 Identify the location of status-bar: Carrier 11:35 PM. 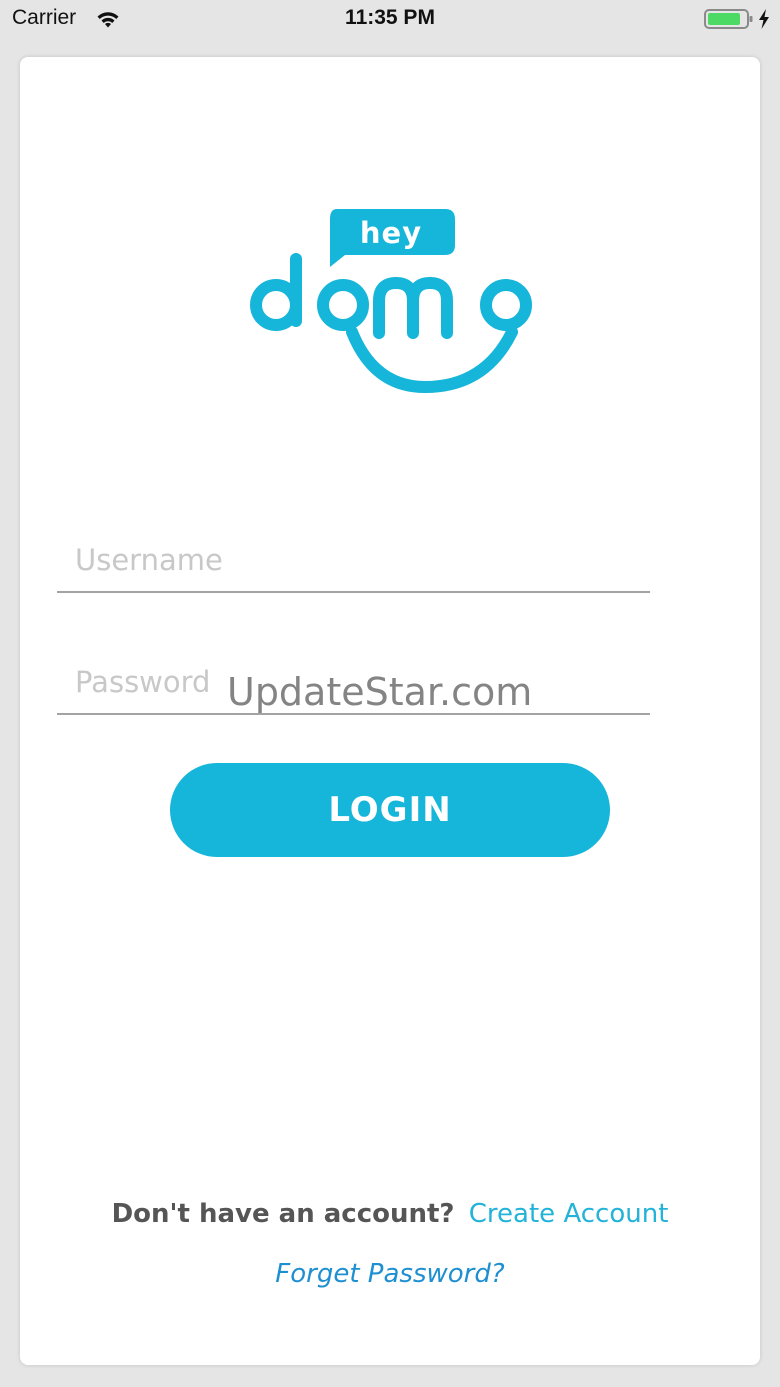
(390, 20).